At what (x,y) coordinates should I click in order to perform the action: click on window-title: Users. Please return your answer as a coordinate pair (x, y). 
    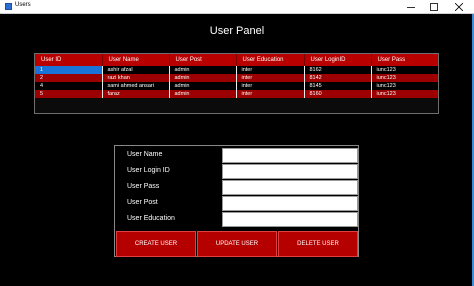
    Looking at the image, I should click on (23, 5).